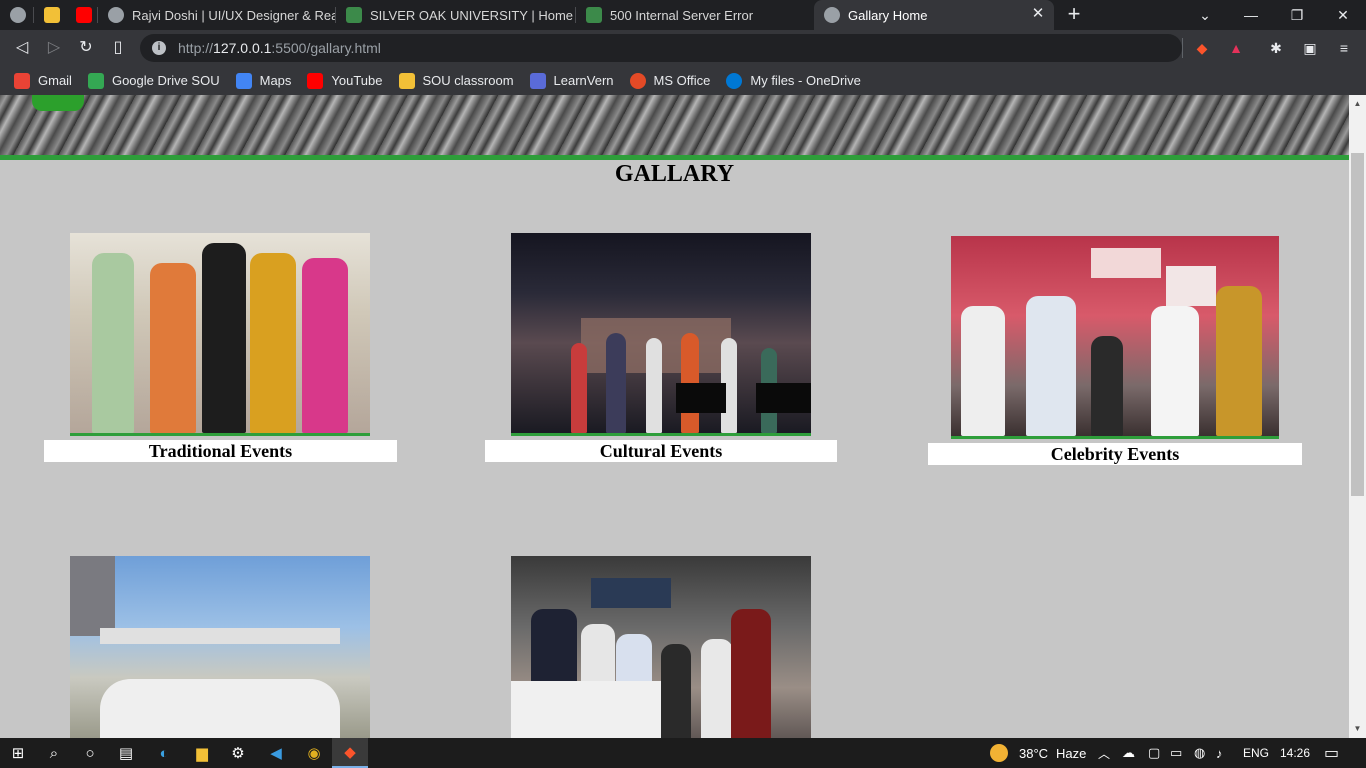 This screenshot has width=1366, height=768. What do you see at coordinates (90, 753) in the screenshot?
I see `cortana-icon: ○` at bounding box center [90, 753].